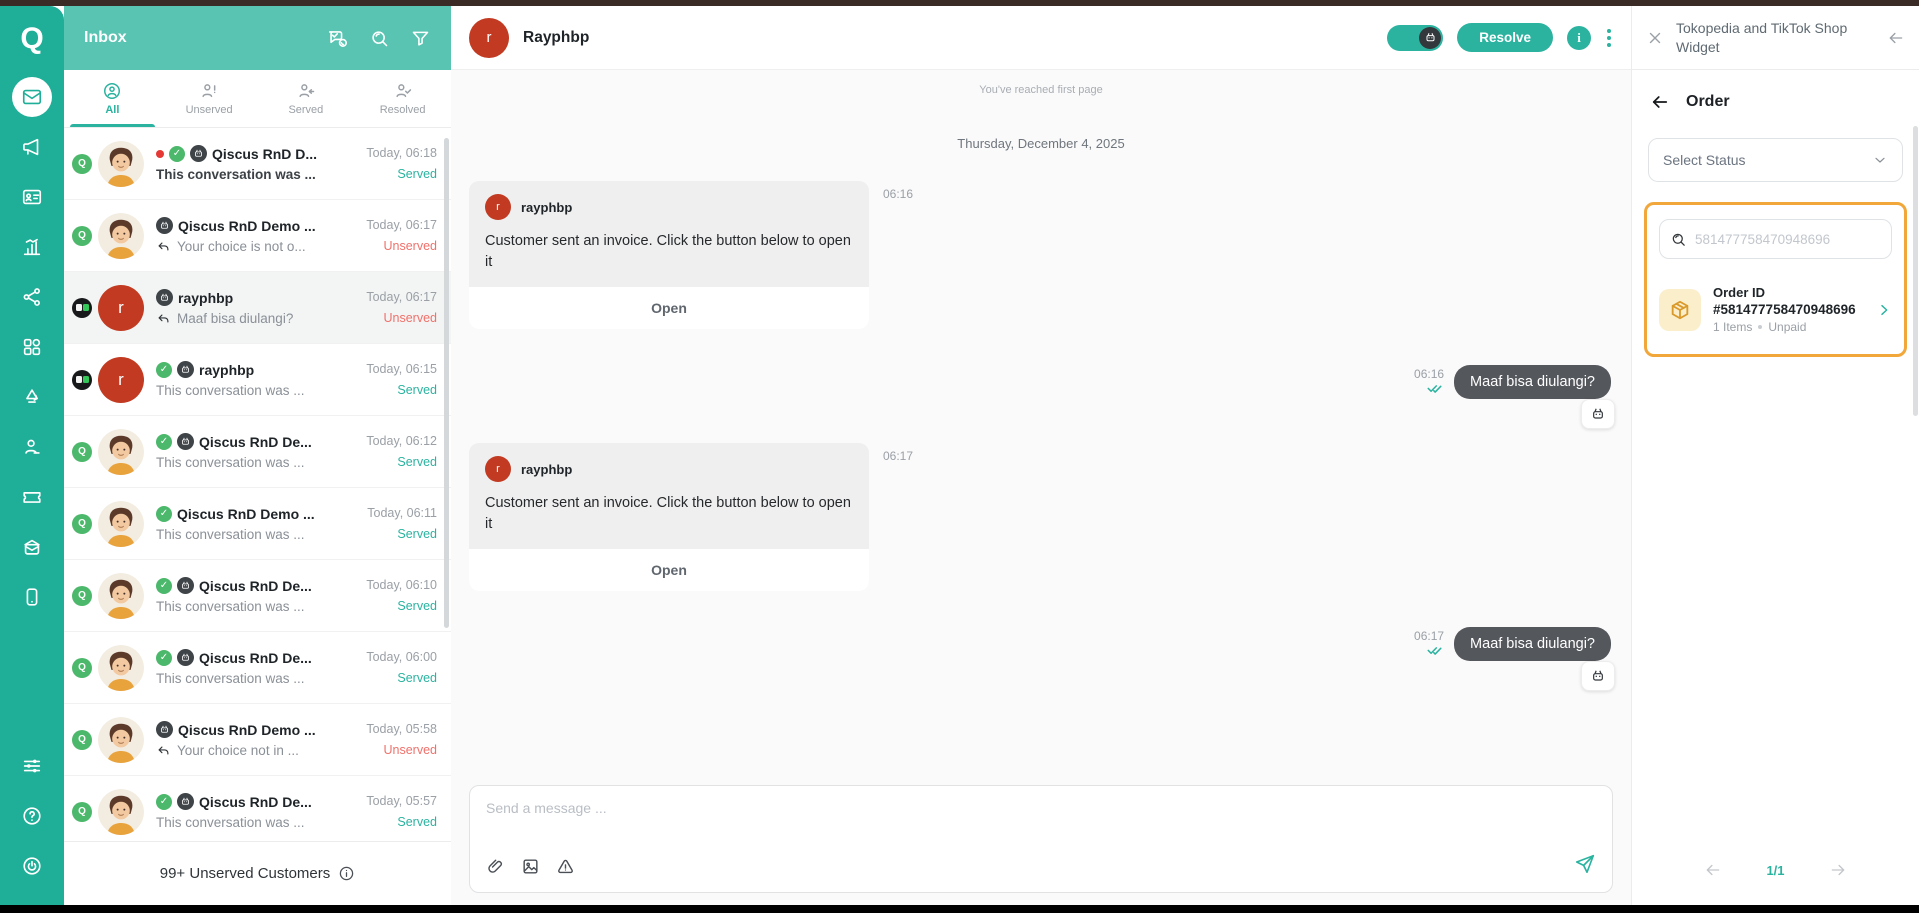  I want to click on tab-unserved: Unserved, so click(209, 98).